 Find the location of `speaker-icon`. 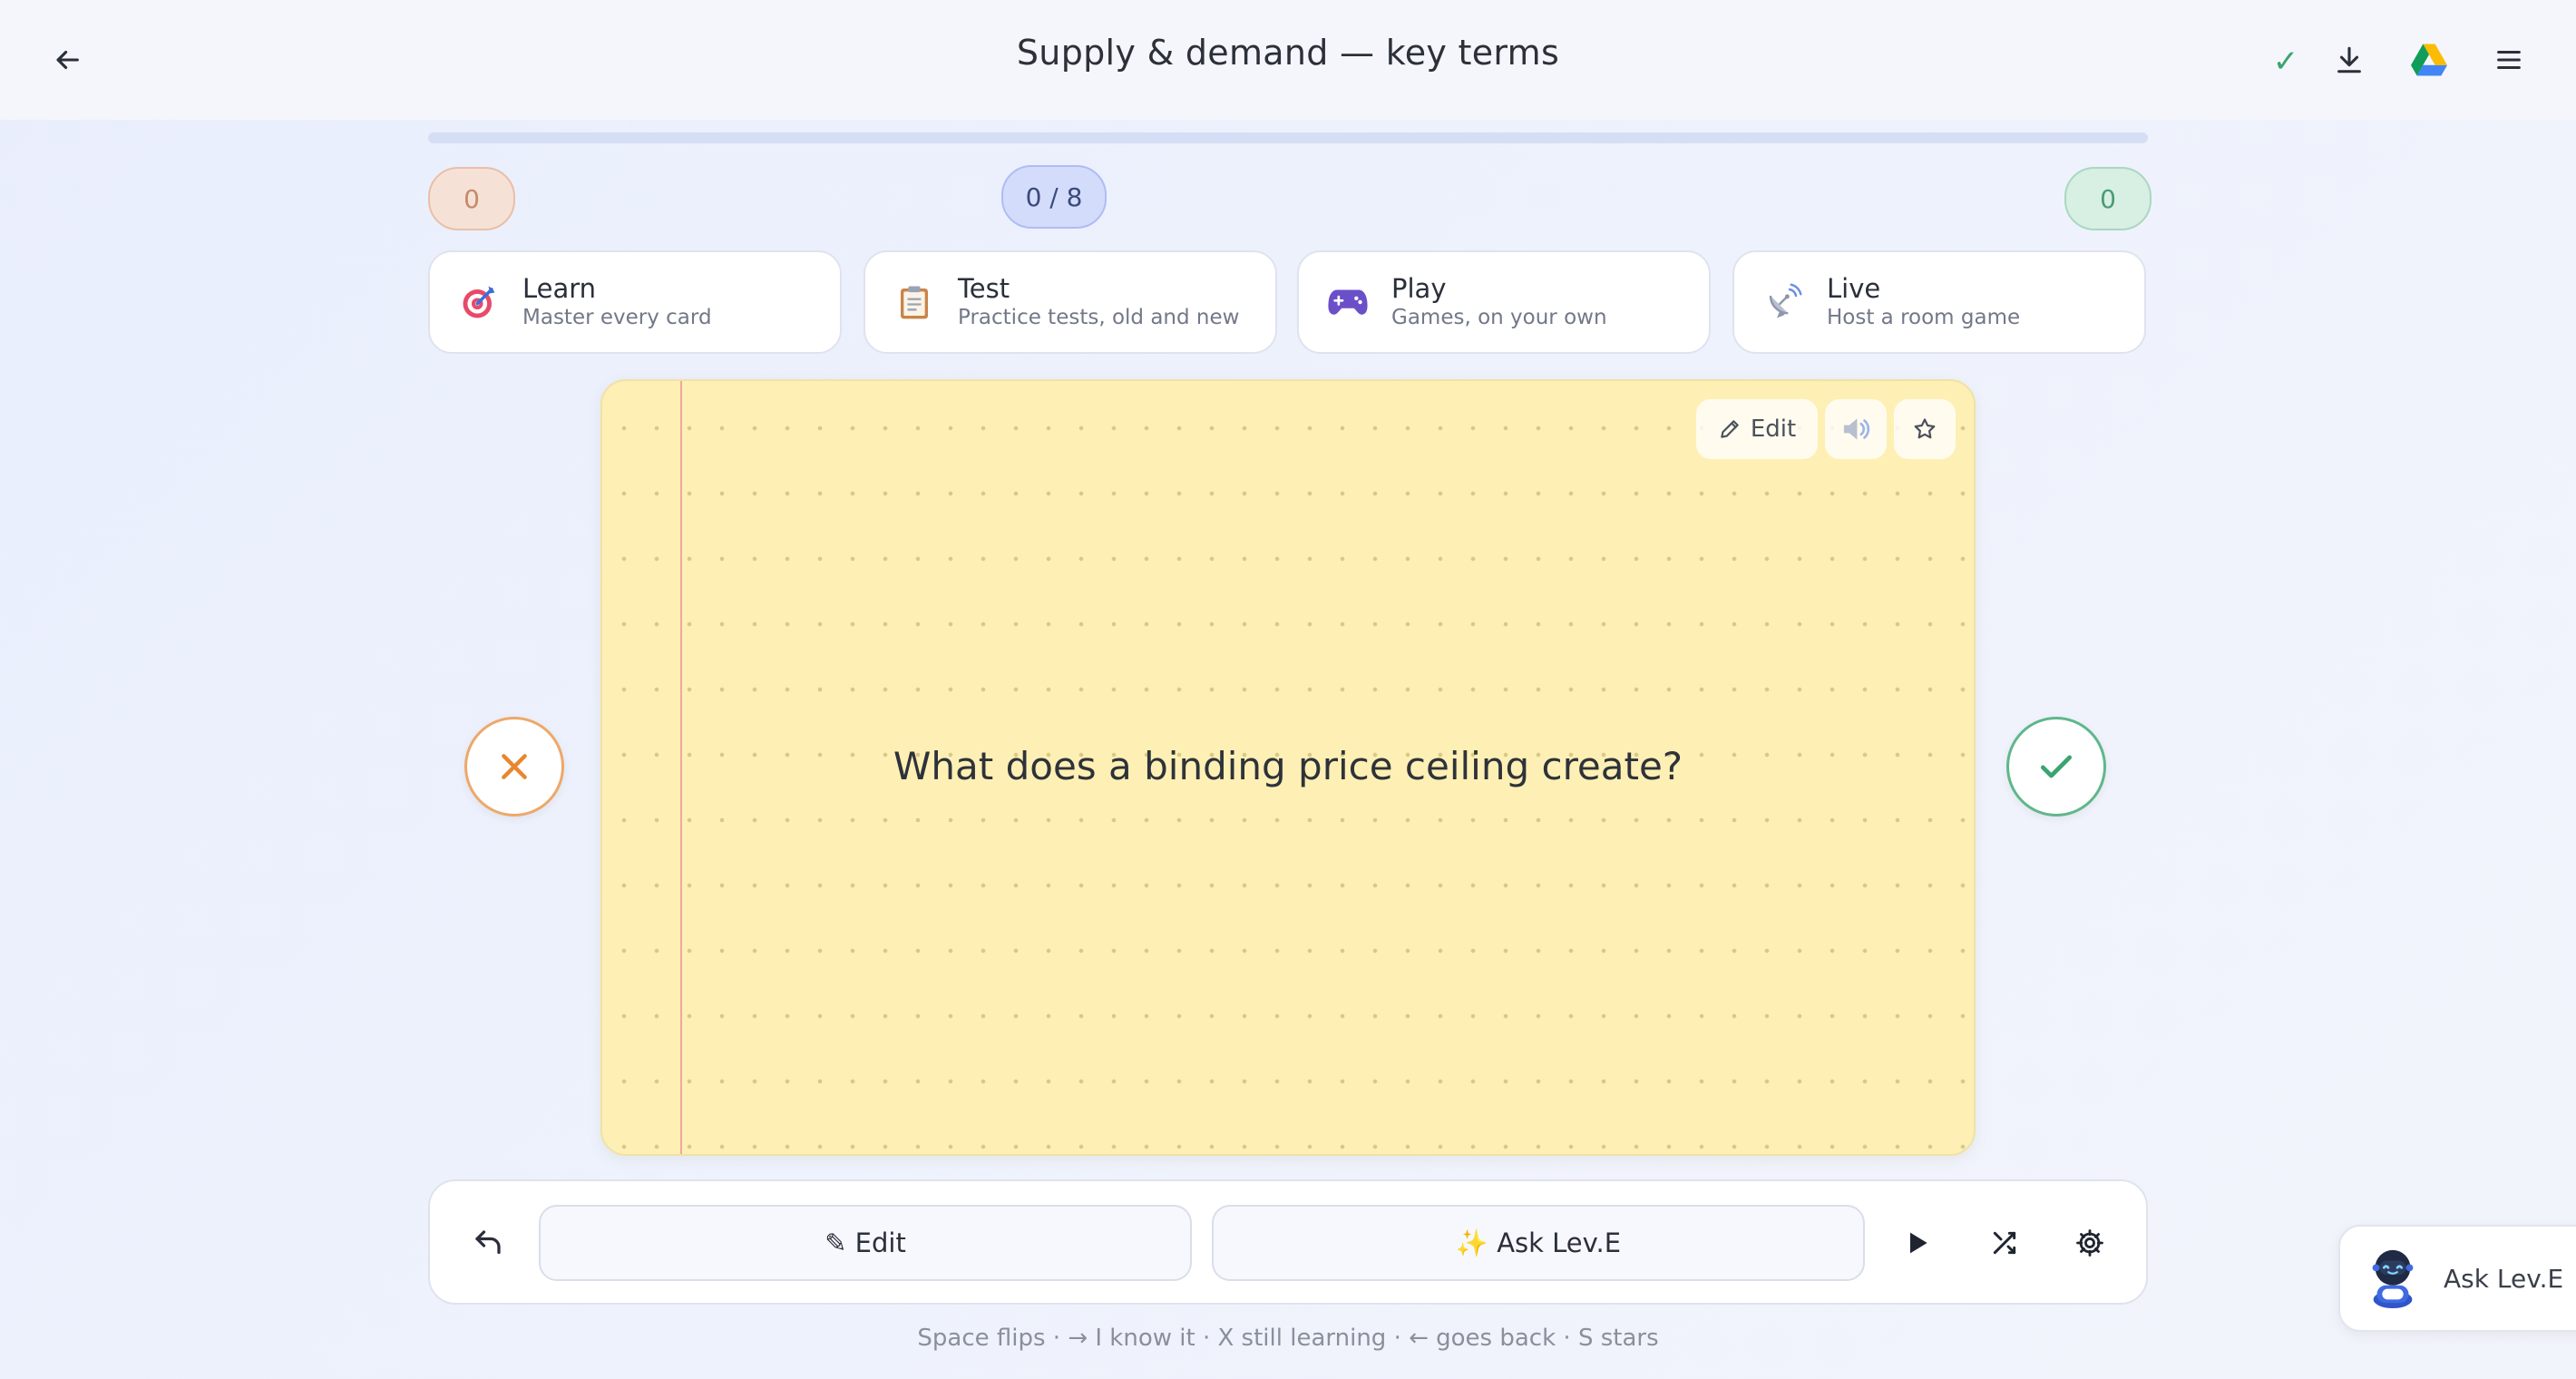

speaker-icon is located at coordinates (1856, 429).